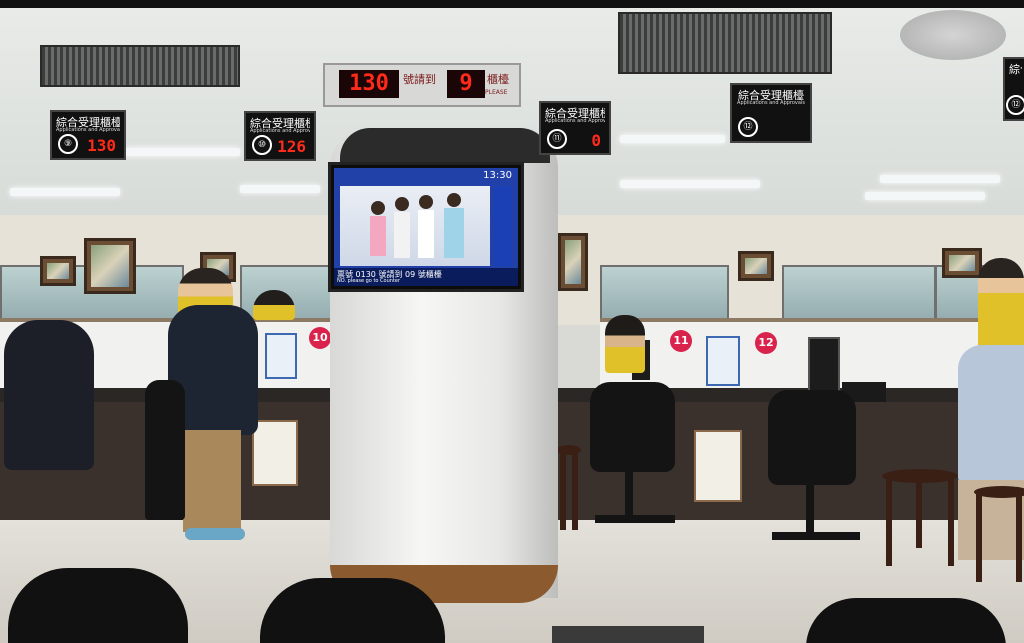 This screenshot has height=643, width=1024. Describe the element at coordinates (766, 343) in the screenshot. I see `counter-number-badge: 12` at that location.